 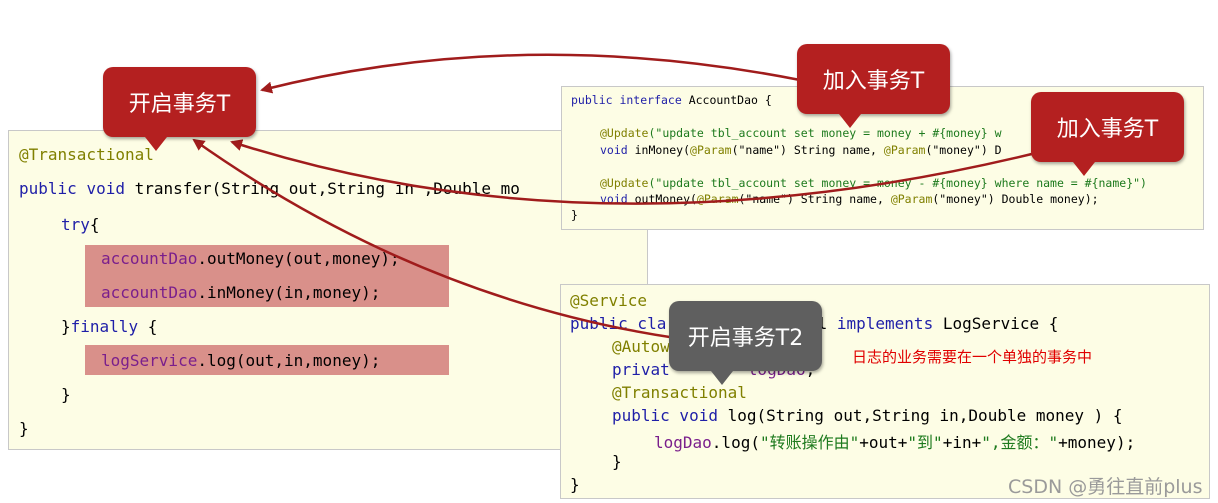 What do you see at coordinates (873, 81) in the screenshot?
I see `callout-join-top-label: 加入事务T` at bounding box center [873, 81].